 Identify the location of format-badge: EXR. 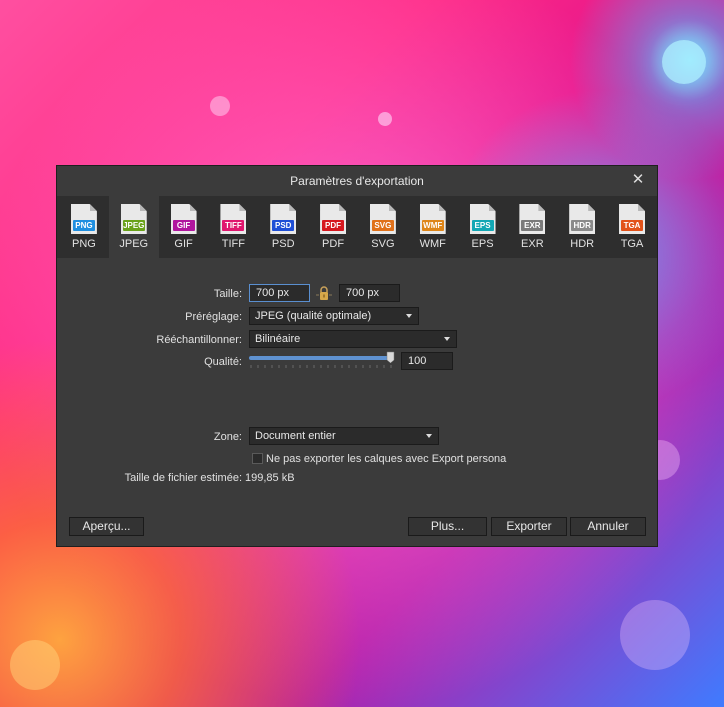
(532, 225).